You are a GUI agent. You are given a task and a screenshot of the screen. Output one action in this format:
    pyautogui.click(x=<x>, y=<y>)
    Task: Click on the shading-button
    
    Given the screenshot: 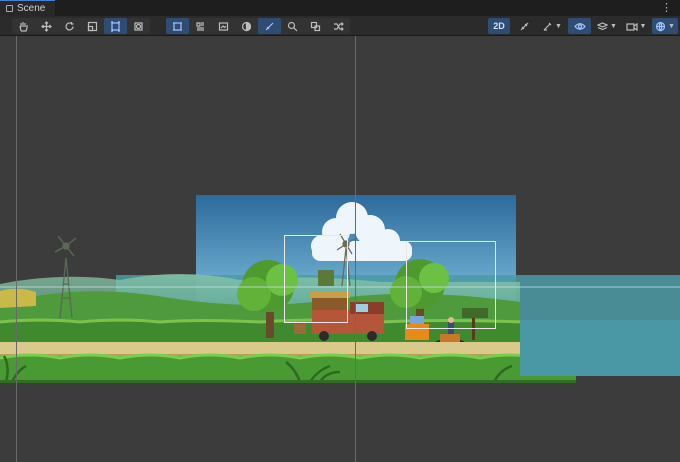 What is the action you would take?
    pyautogui.click(x=246, y=26)
    